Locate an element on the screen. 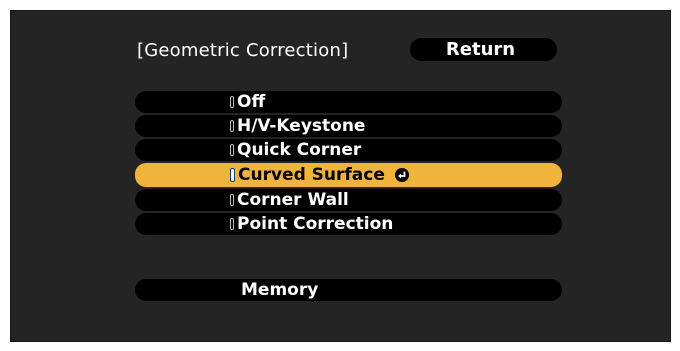 The image size is (680, 351). option-corner-wall: Corner Wall is located at coordinates (348, 200).